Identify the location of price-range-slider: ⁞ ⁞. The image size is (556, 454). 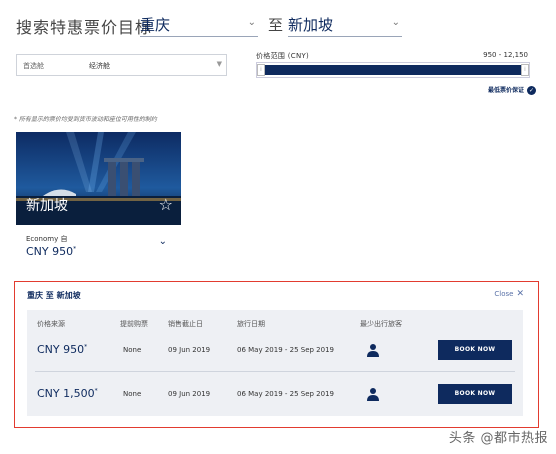
(393, 70).